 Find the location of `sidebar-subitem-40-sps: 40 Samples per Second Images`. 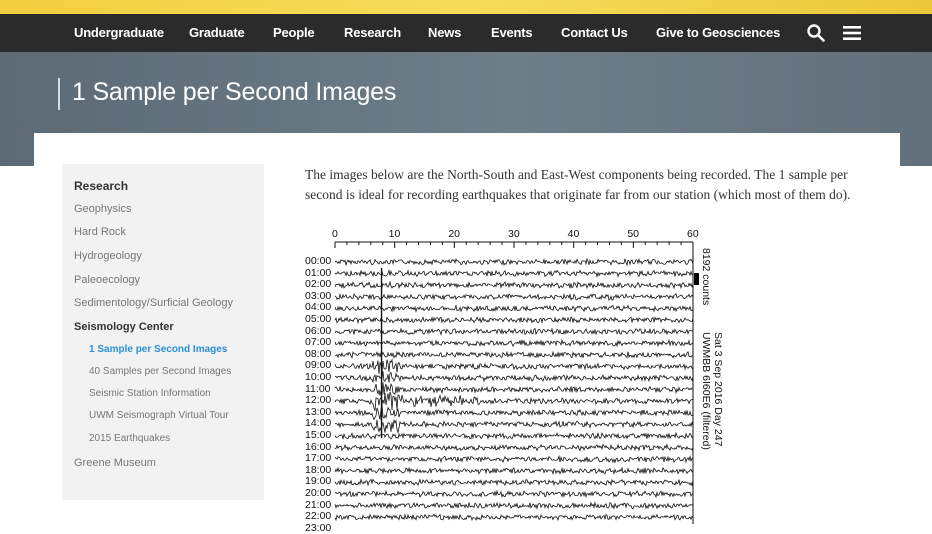

sidebar-subitem-40-sps: 40 Samples per Second Images is located at coordinates (160, 371).